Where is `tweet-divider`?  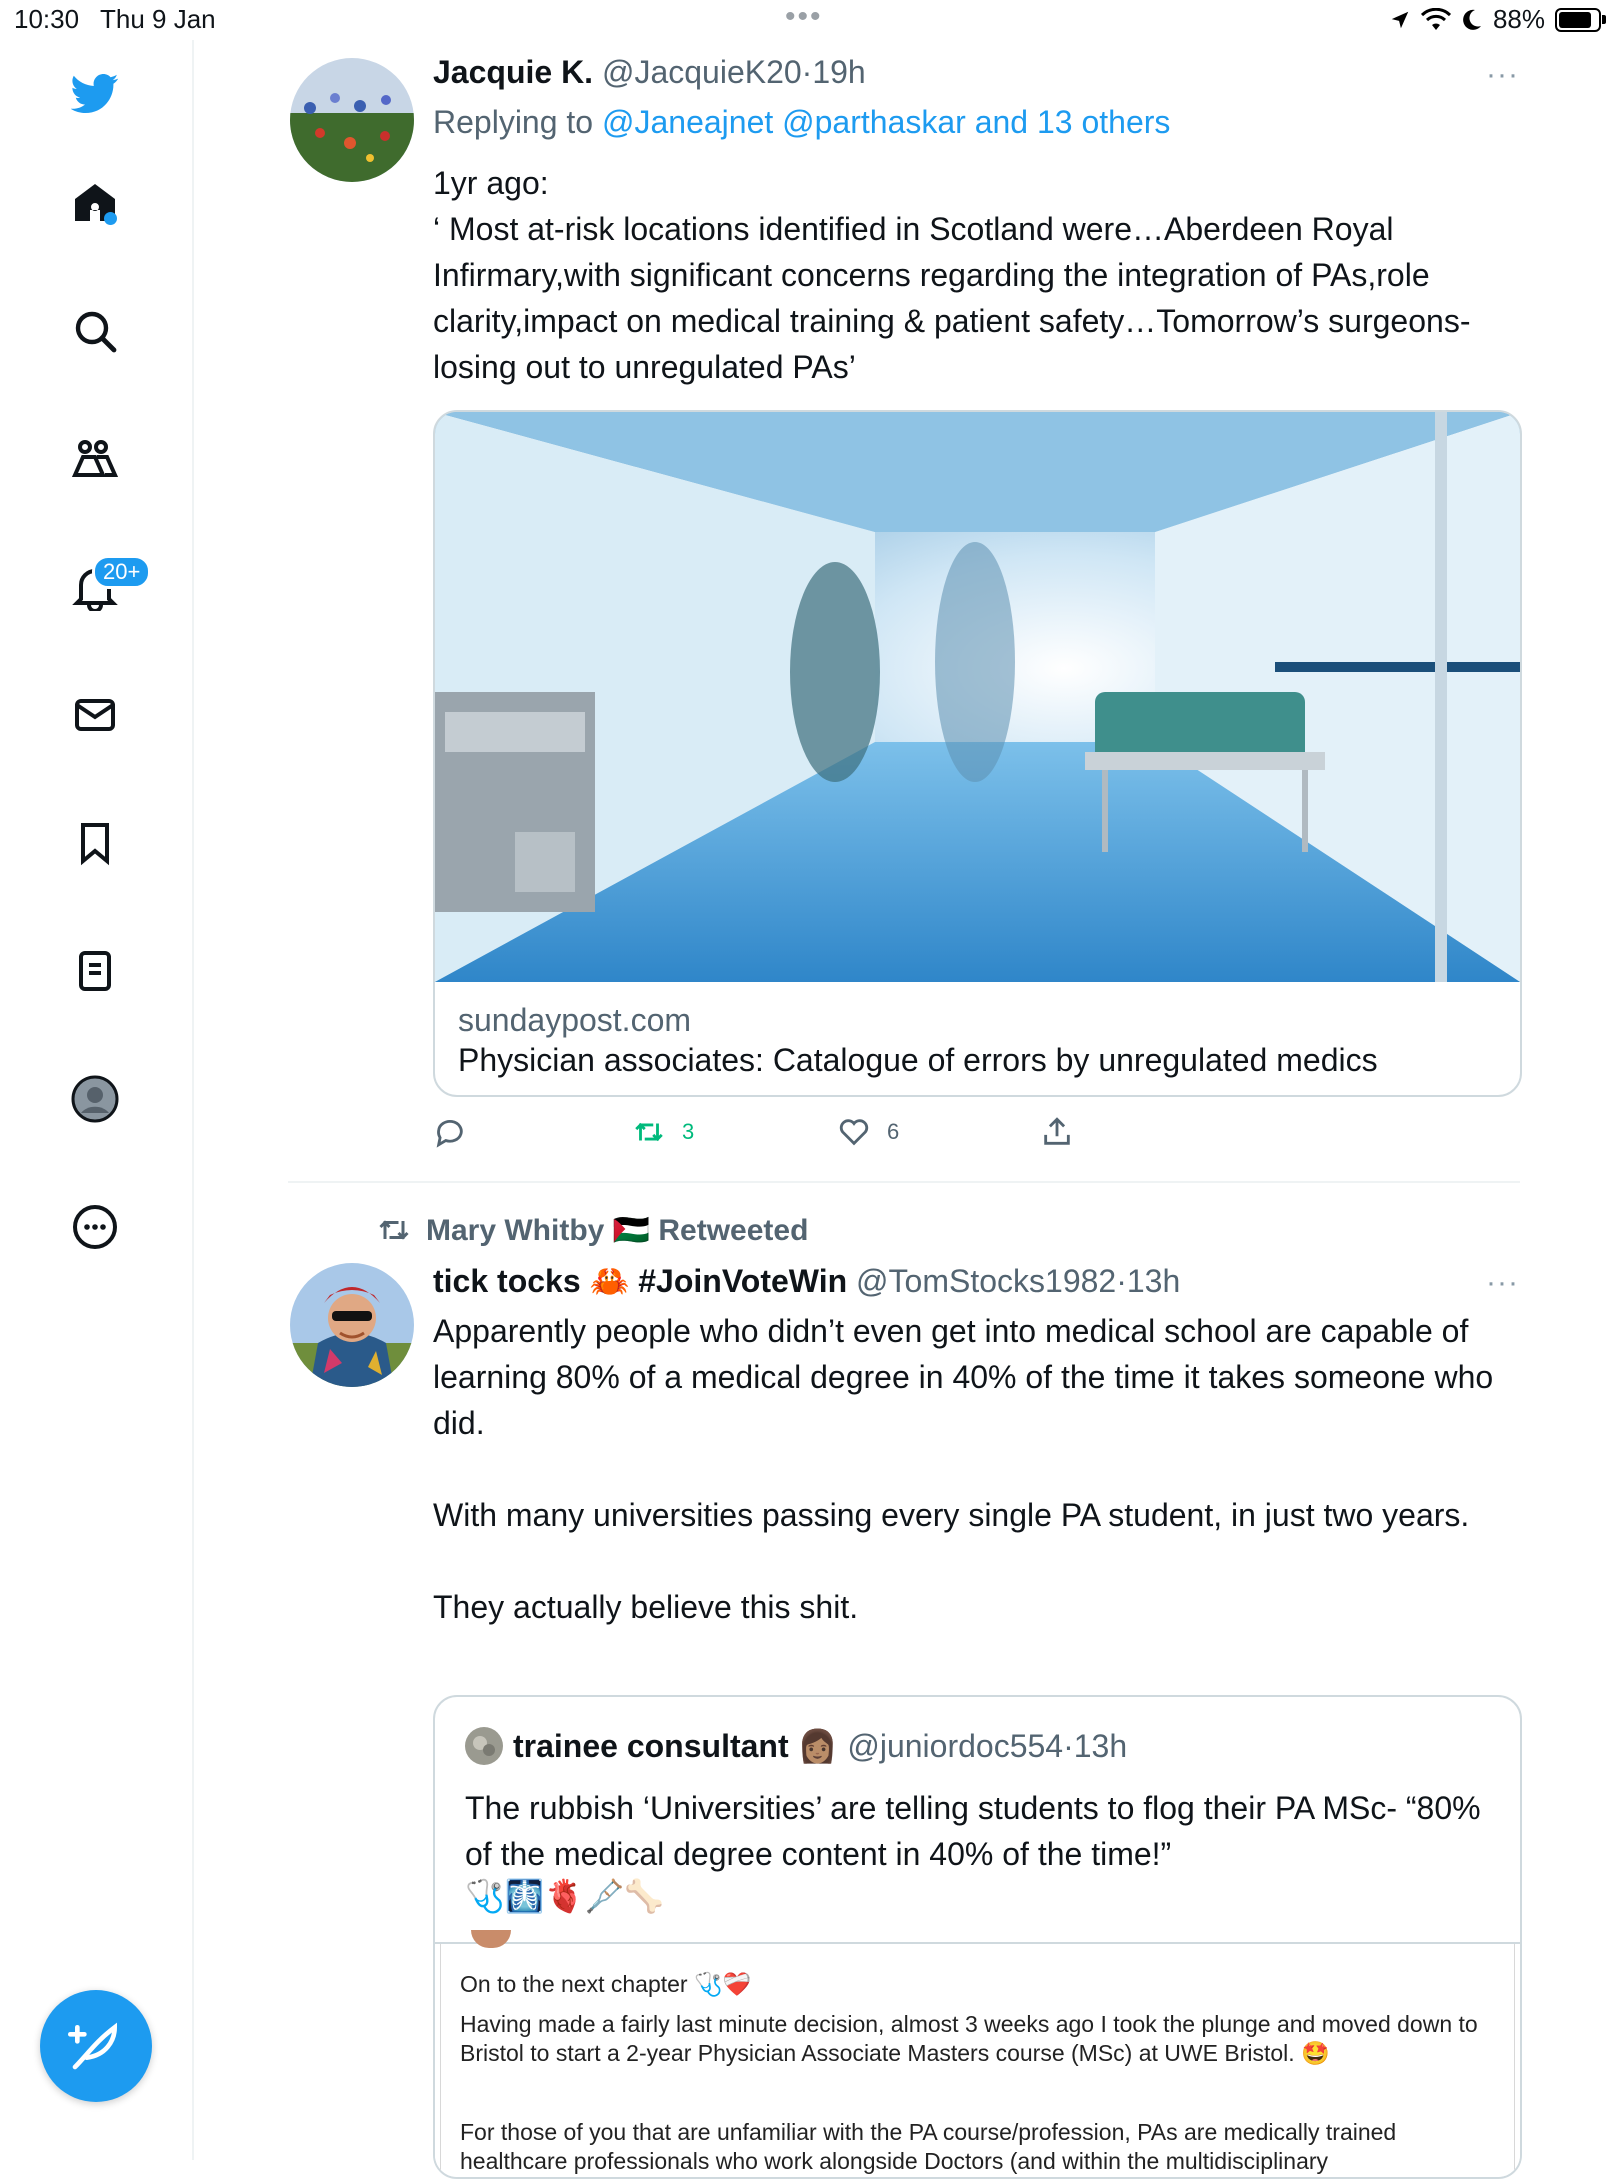
tweet-divider is located at coordinates (904, 1182).